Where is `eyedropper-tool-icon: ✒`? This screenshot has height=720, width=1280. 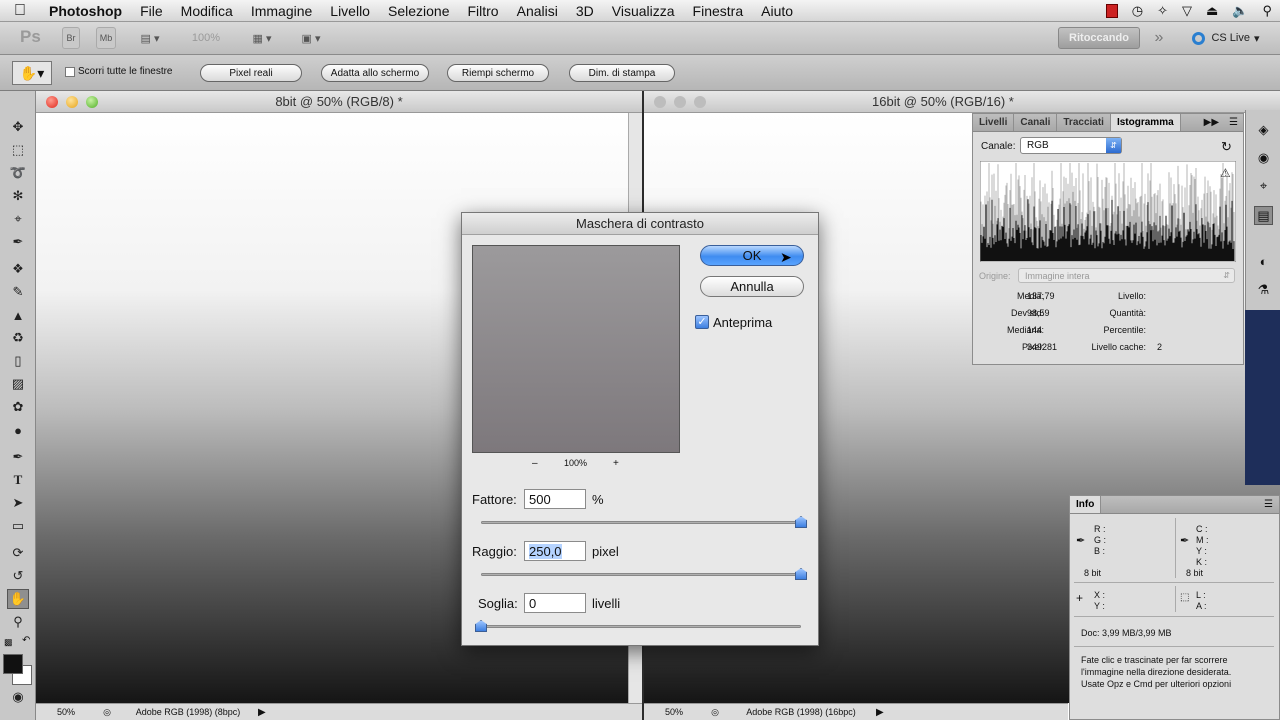 eyedropper-tool-icon: ✒ is located at coordinates (18, 242).